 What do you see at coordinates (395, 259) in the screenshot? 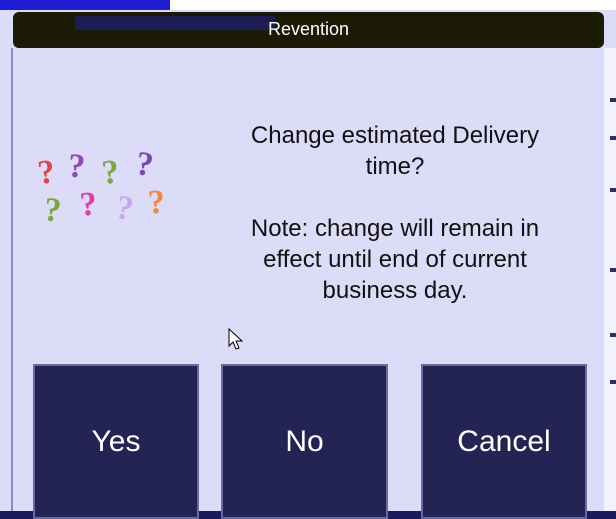
I see `note-line: effect until end of current` at bounding box center [395, 259].